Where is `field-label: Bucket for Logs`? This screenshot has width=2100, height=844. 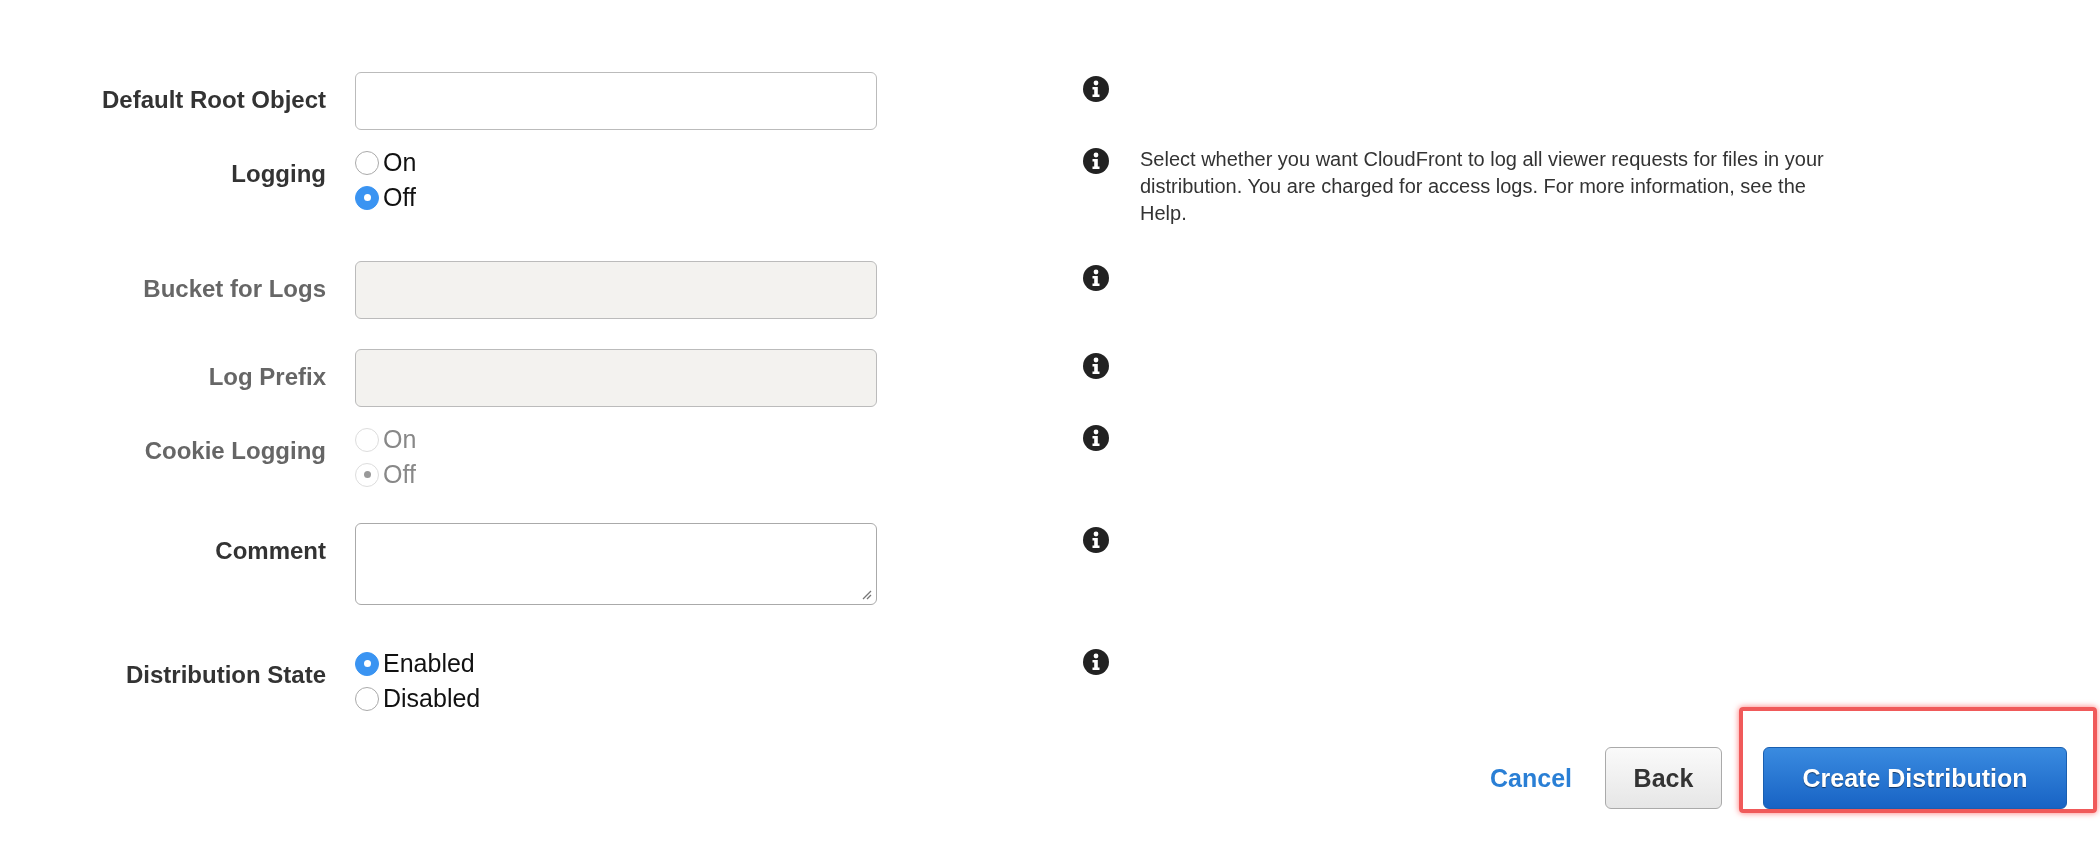
field-label: Bucket for Logs is located at coordinates (234, 289).